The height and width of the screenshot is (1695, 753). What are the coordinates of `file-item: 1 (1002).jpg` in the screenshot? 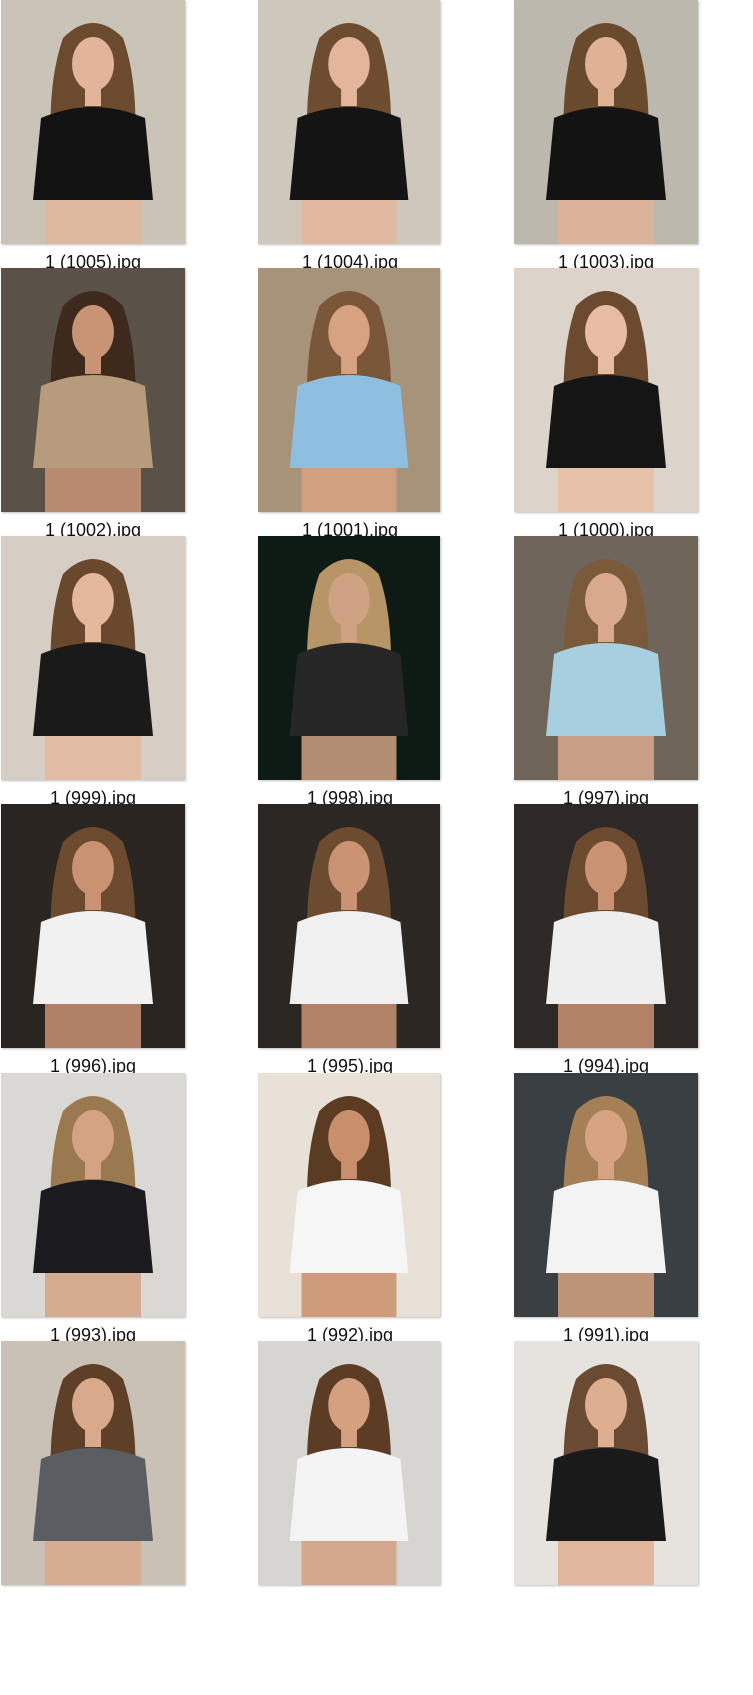 It's located at (100, 413).